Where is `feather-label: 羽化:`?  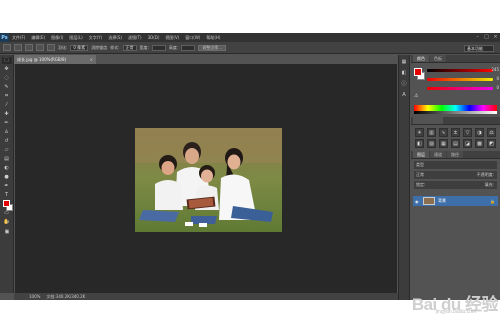
feather-label: 羽化: is located at coordinates (63, 47).